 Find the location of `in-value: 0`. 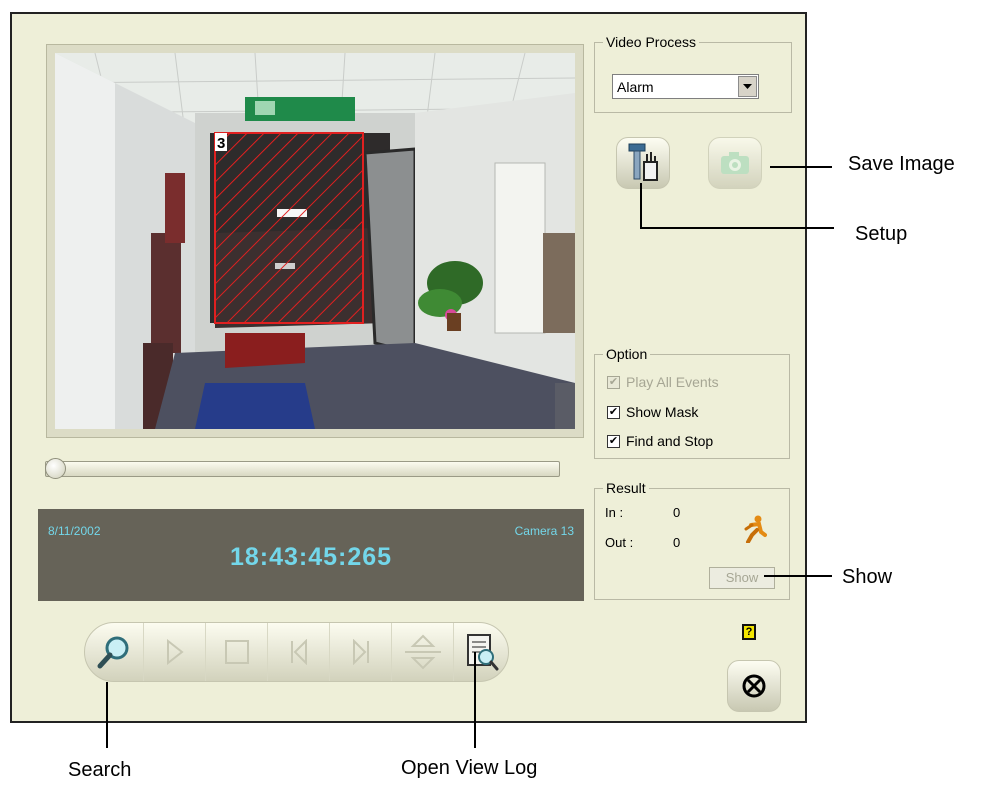

in-value: 0 is located at coordinates (677, 512).